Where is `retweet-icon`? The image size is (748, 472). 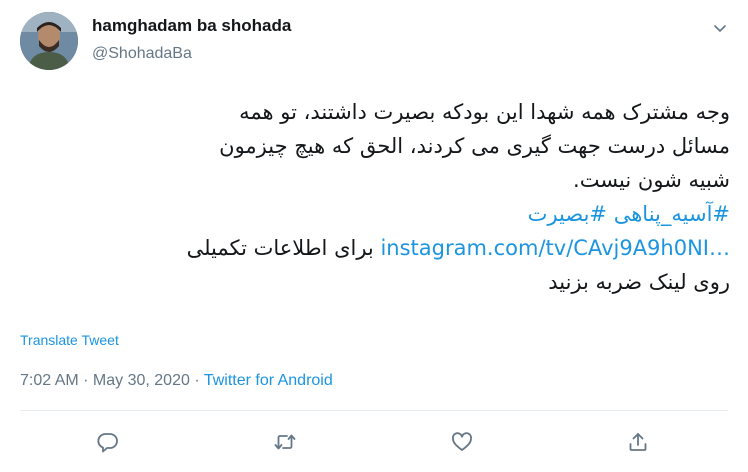
retweet-icon is located at coordinates (285, 442).